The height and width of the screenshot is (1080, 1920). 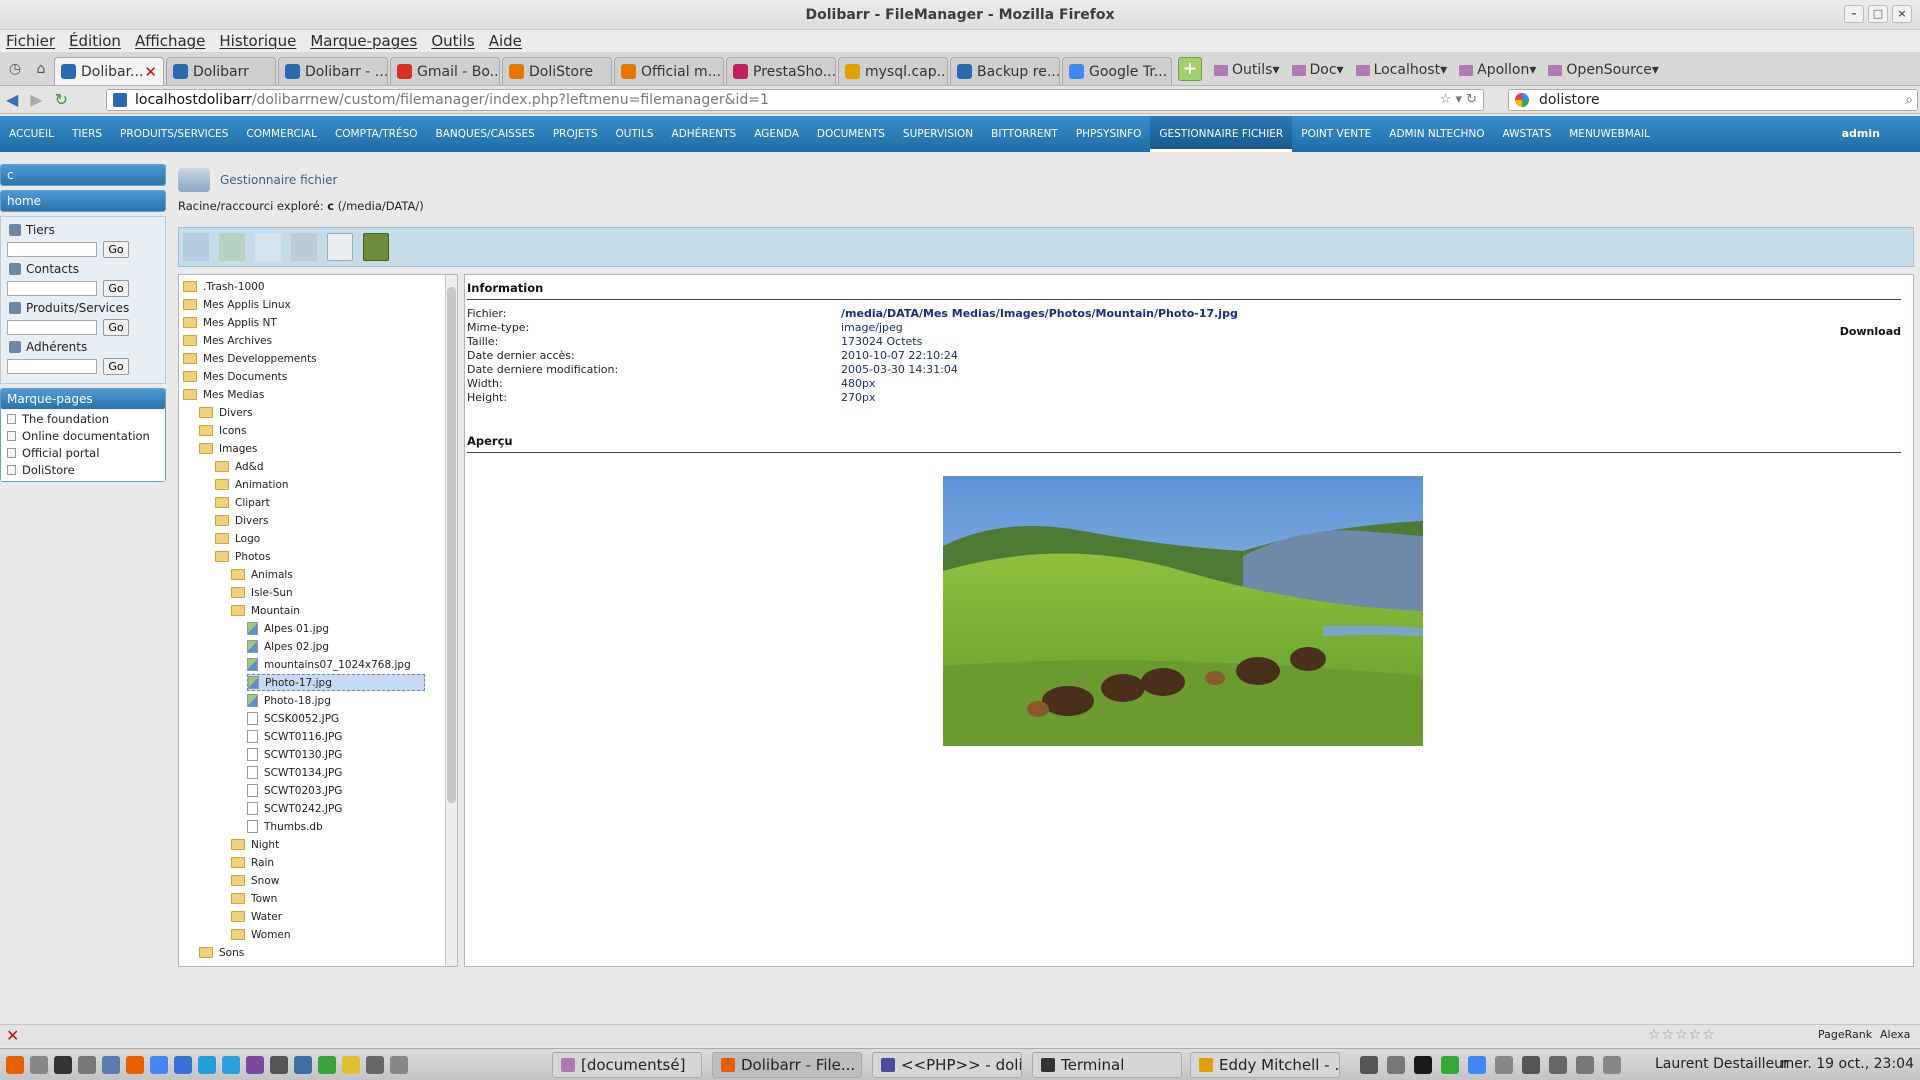 I want to click on tree-node: Alpes 02.jpg, so click(x=288, y=646).